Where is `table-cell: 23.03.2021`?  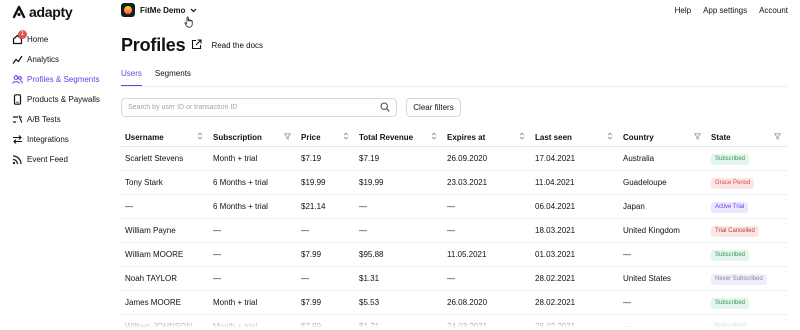
table-cell: 23.03.2021 is located at coordinates (467, 182).